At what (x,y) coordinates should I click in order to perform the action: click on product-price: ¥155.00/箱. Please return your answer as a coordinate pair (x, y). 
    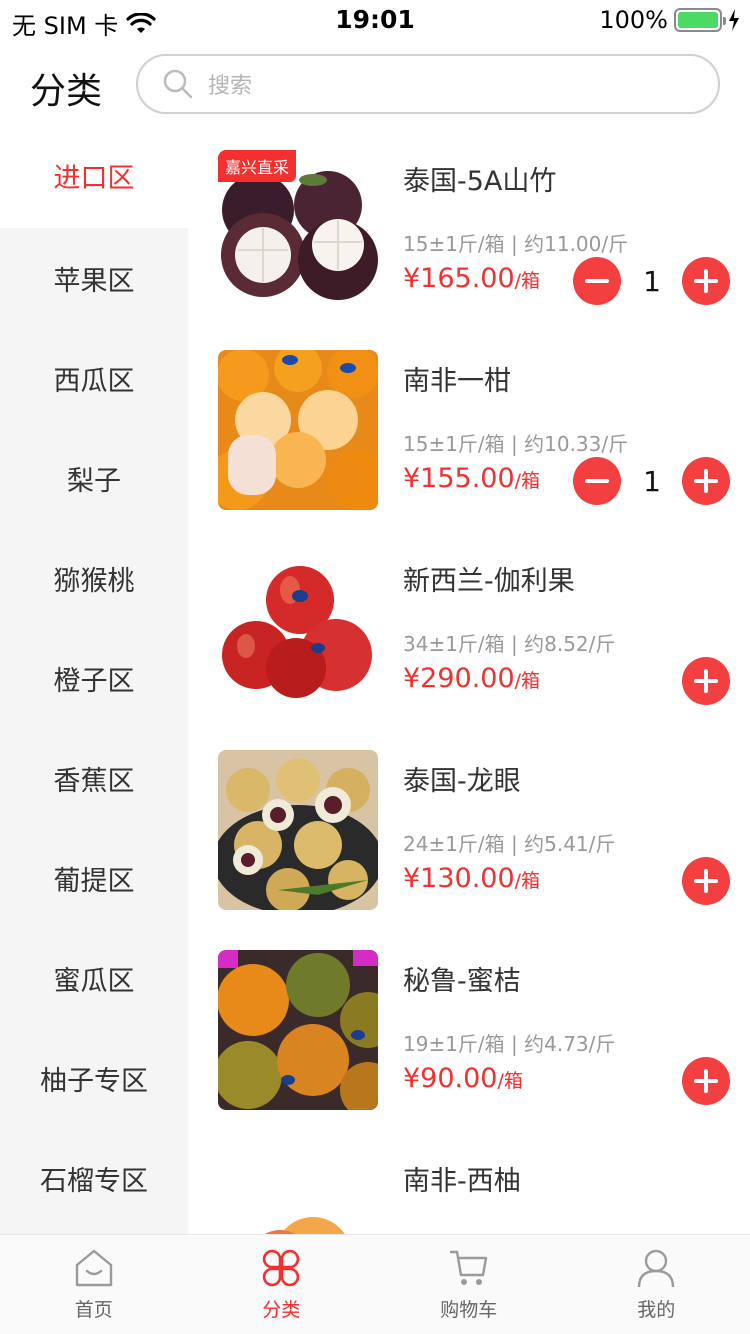
    Looking at the image, I should click on (472, 478).